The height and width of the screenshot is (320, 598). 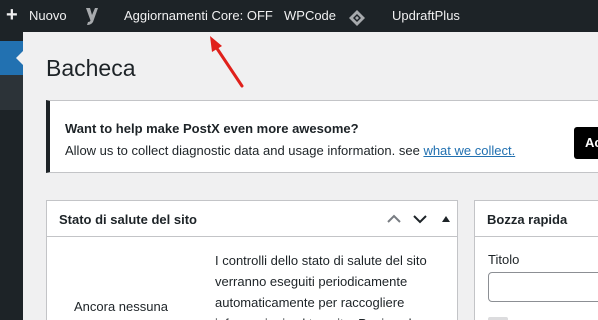 What do you see at coordinates (527, 219) in the screenshot?
I see `widget-title: Bozza rapida` at bounding box center [527, 219].